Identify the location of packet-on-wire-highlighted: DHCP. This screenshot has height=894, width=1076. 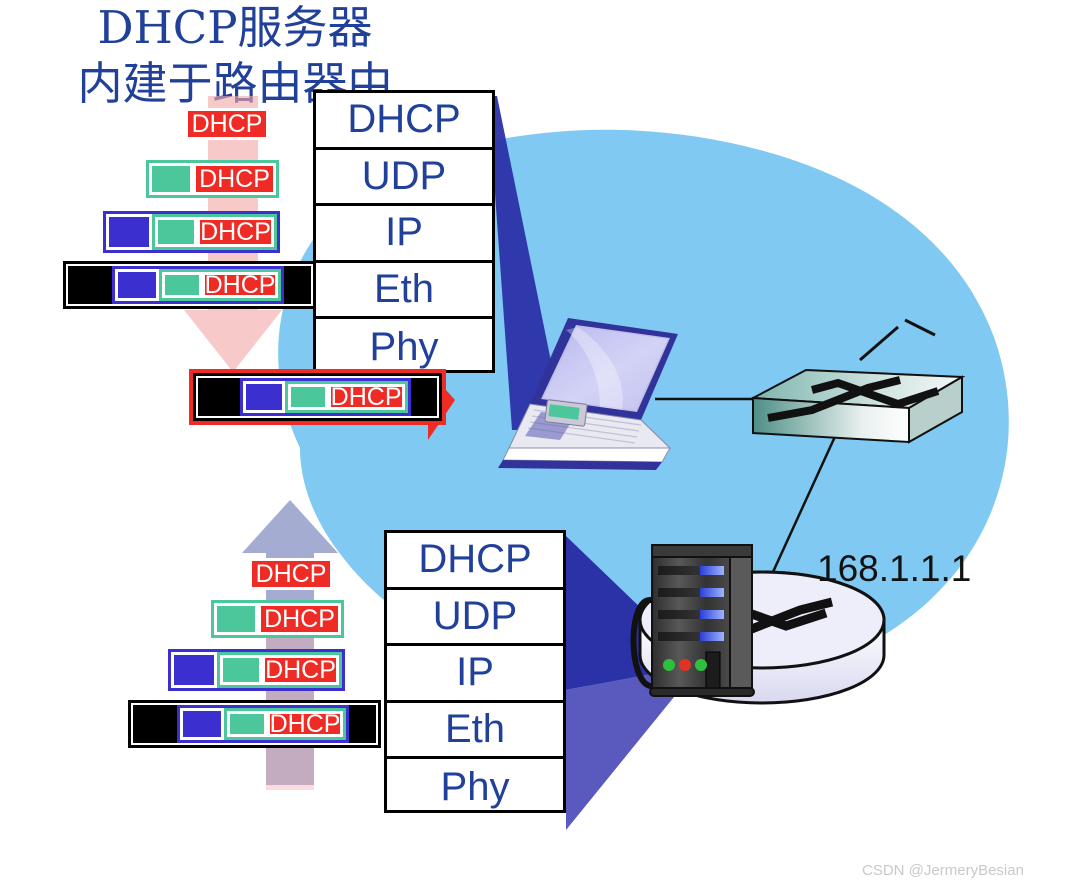
(317, 397).